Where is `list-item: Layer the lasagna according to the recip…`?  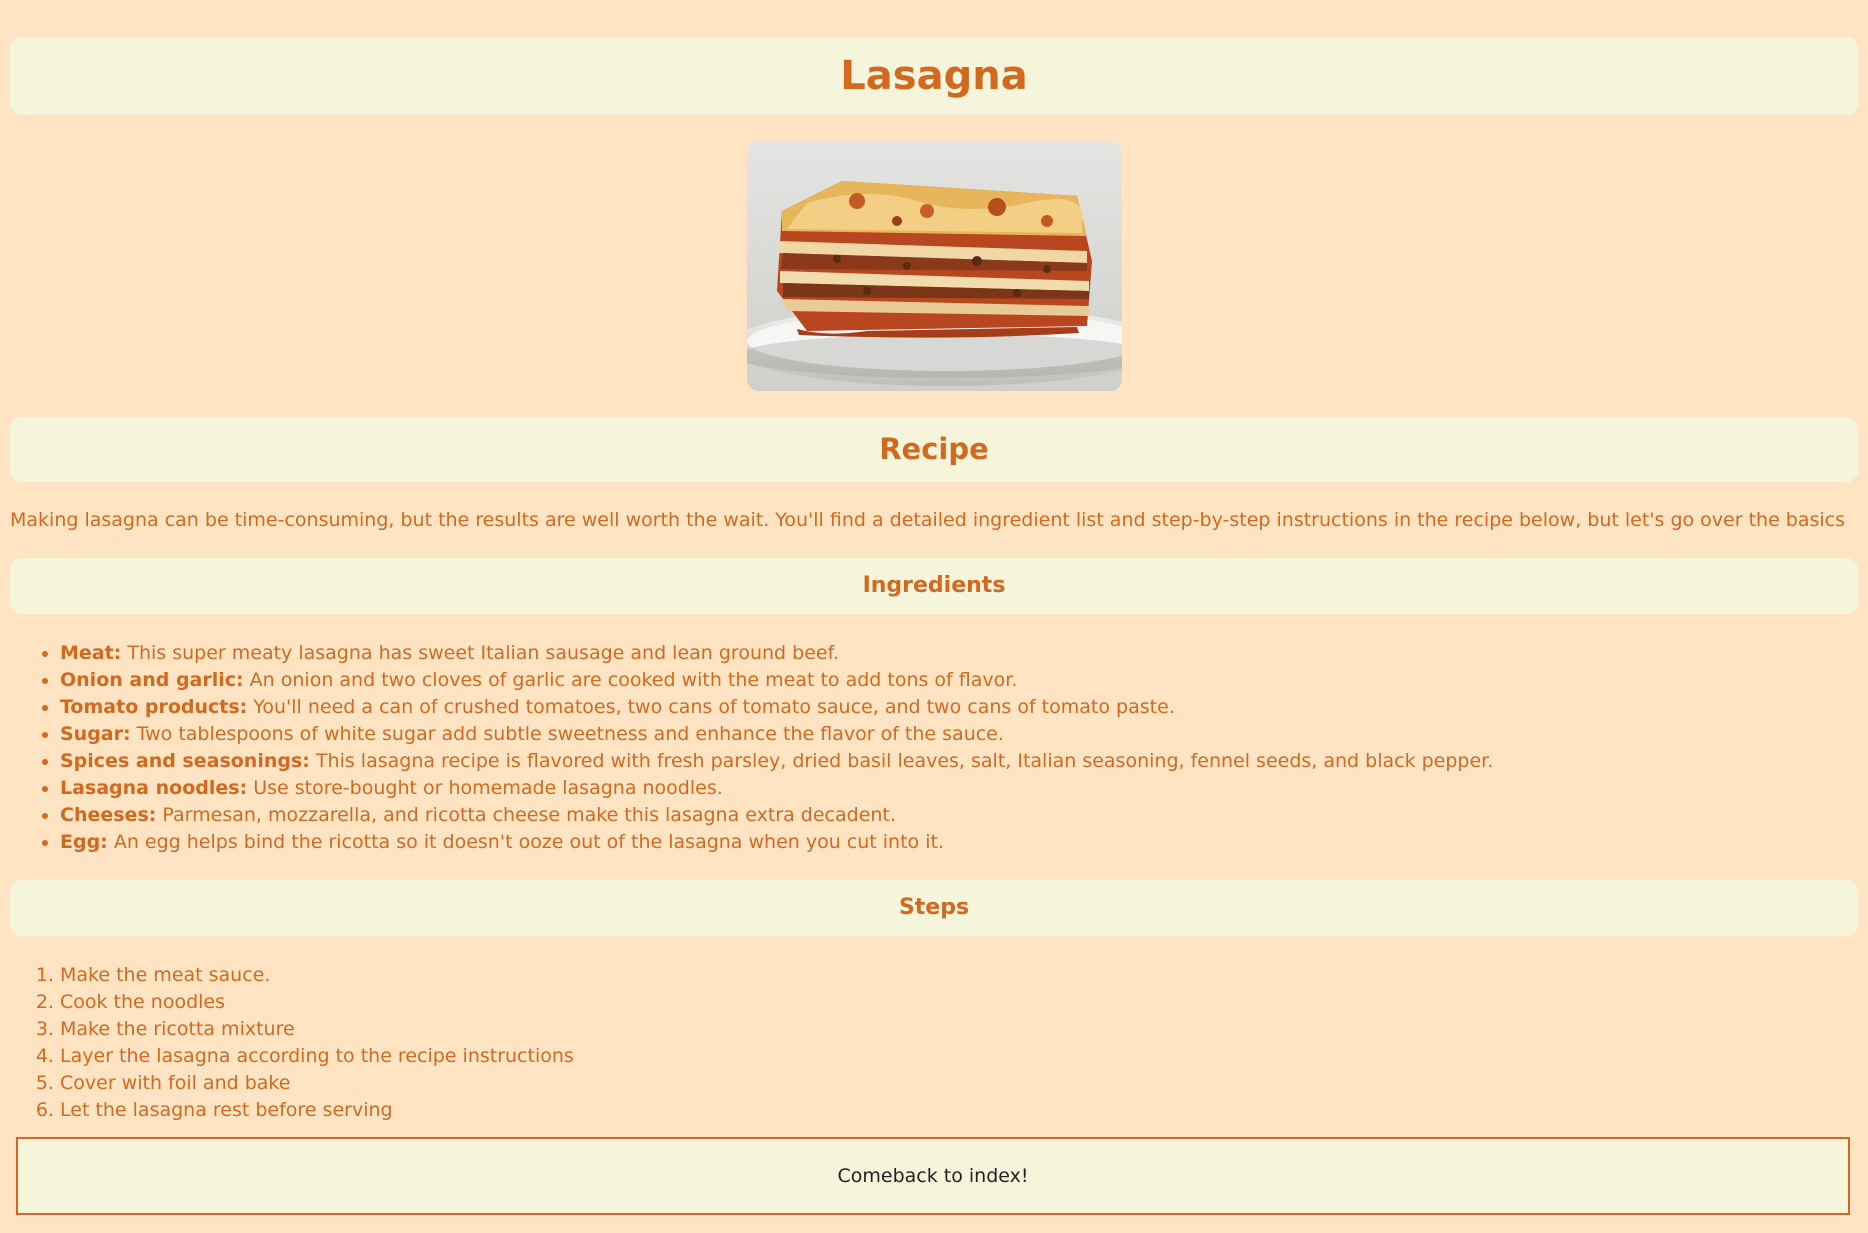 list-item: Layer the lasagna according to the recip… is located at coordinates (959, 1056).